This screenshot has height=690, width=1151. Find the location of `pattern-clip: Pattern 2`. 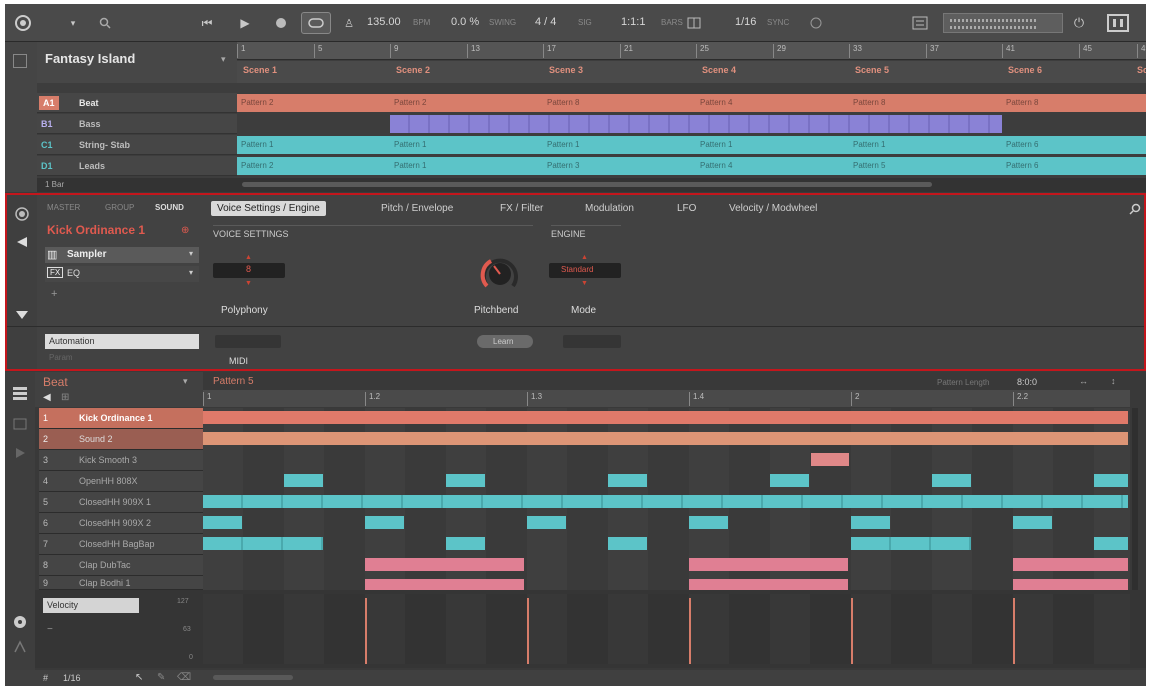

pattern-clip: Pattern 2 is located at coordinates (313, 103).